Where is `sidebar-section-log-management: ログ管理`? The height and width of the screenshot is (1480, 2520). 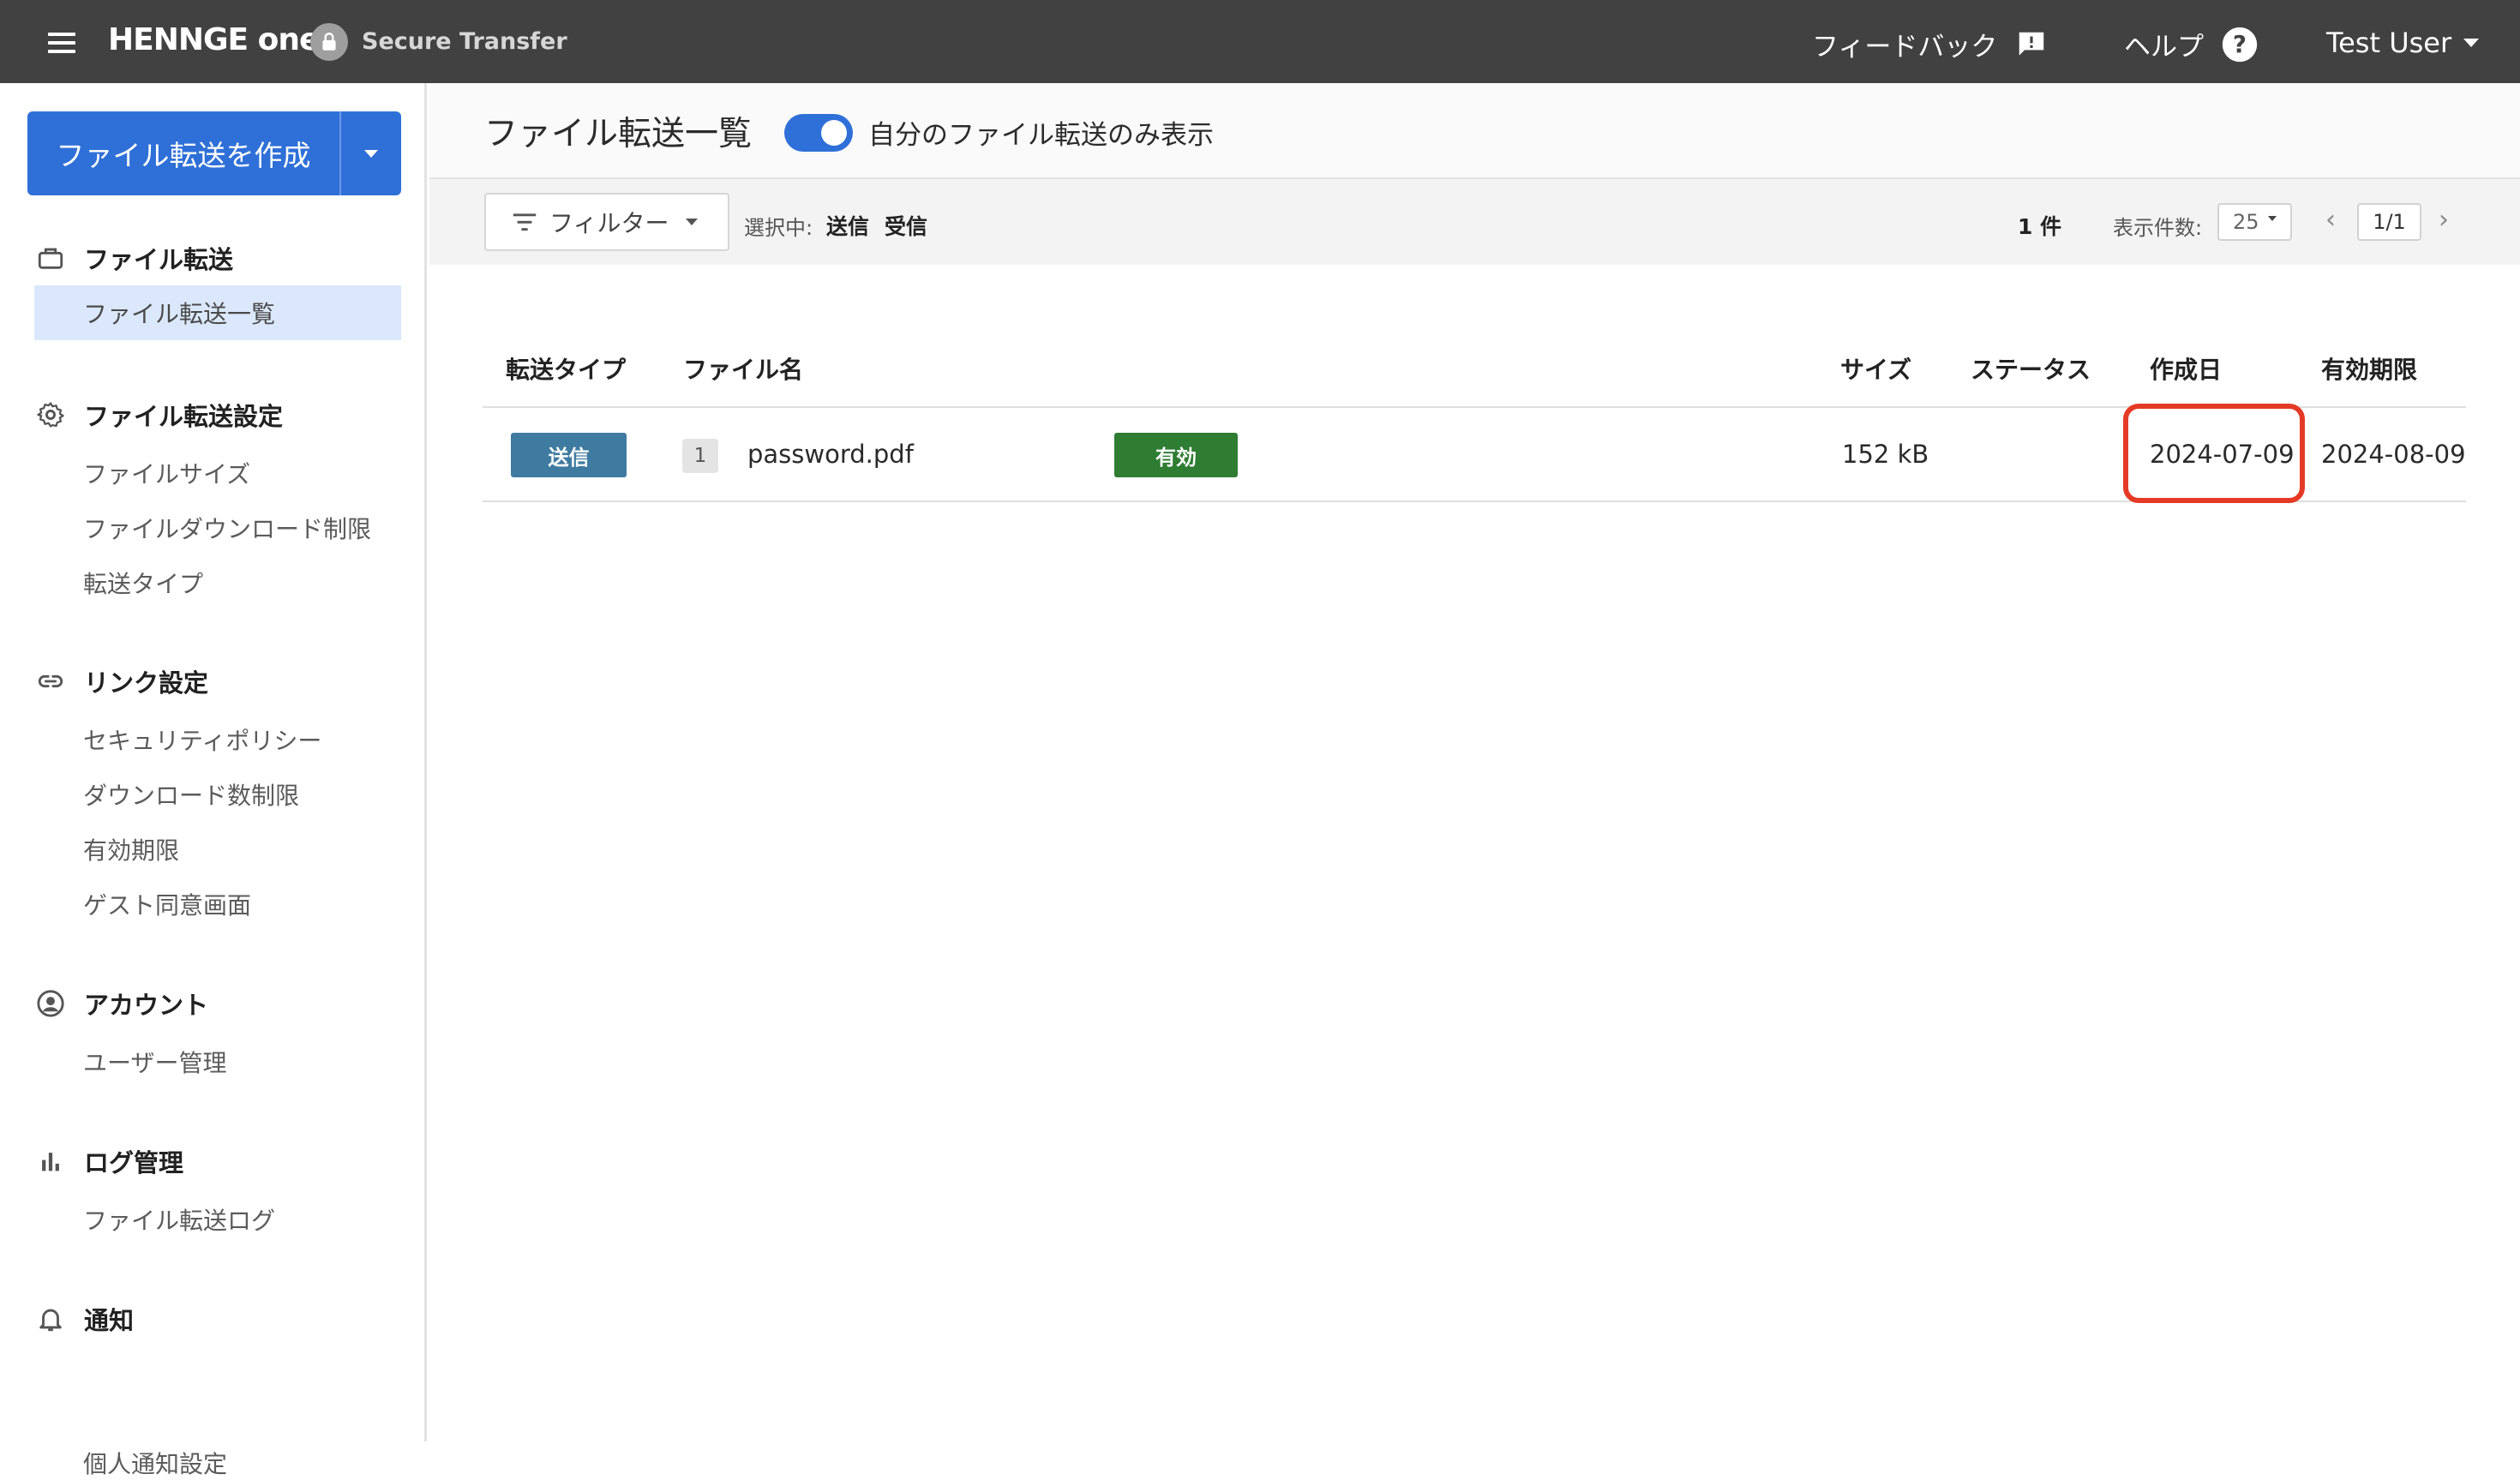 sidebar-section-log-management: ログ管理 is located at coordinates (109, 1161).